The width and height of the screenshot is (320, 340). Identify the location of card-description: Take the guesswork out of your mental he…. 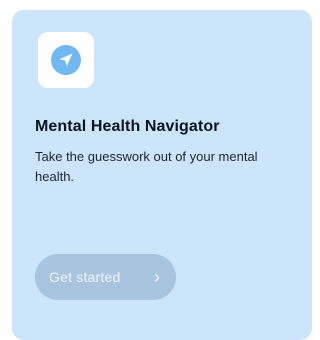
(146, 166).